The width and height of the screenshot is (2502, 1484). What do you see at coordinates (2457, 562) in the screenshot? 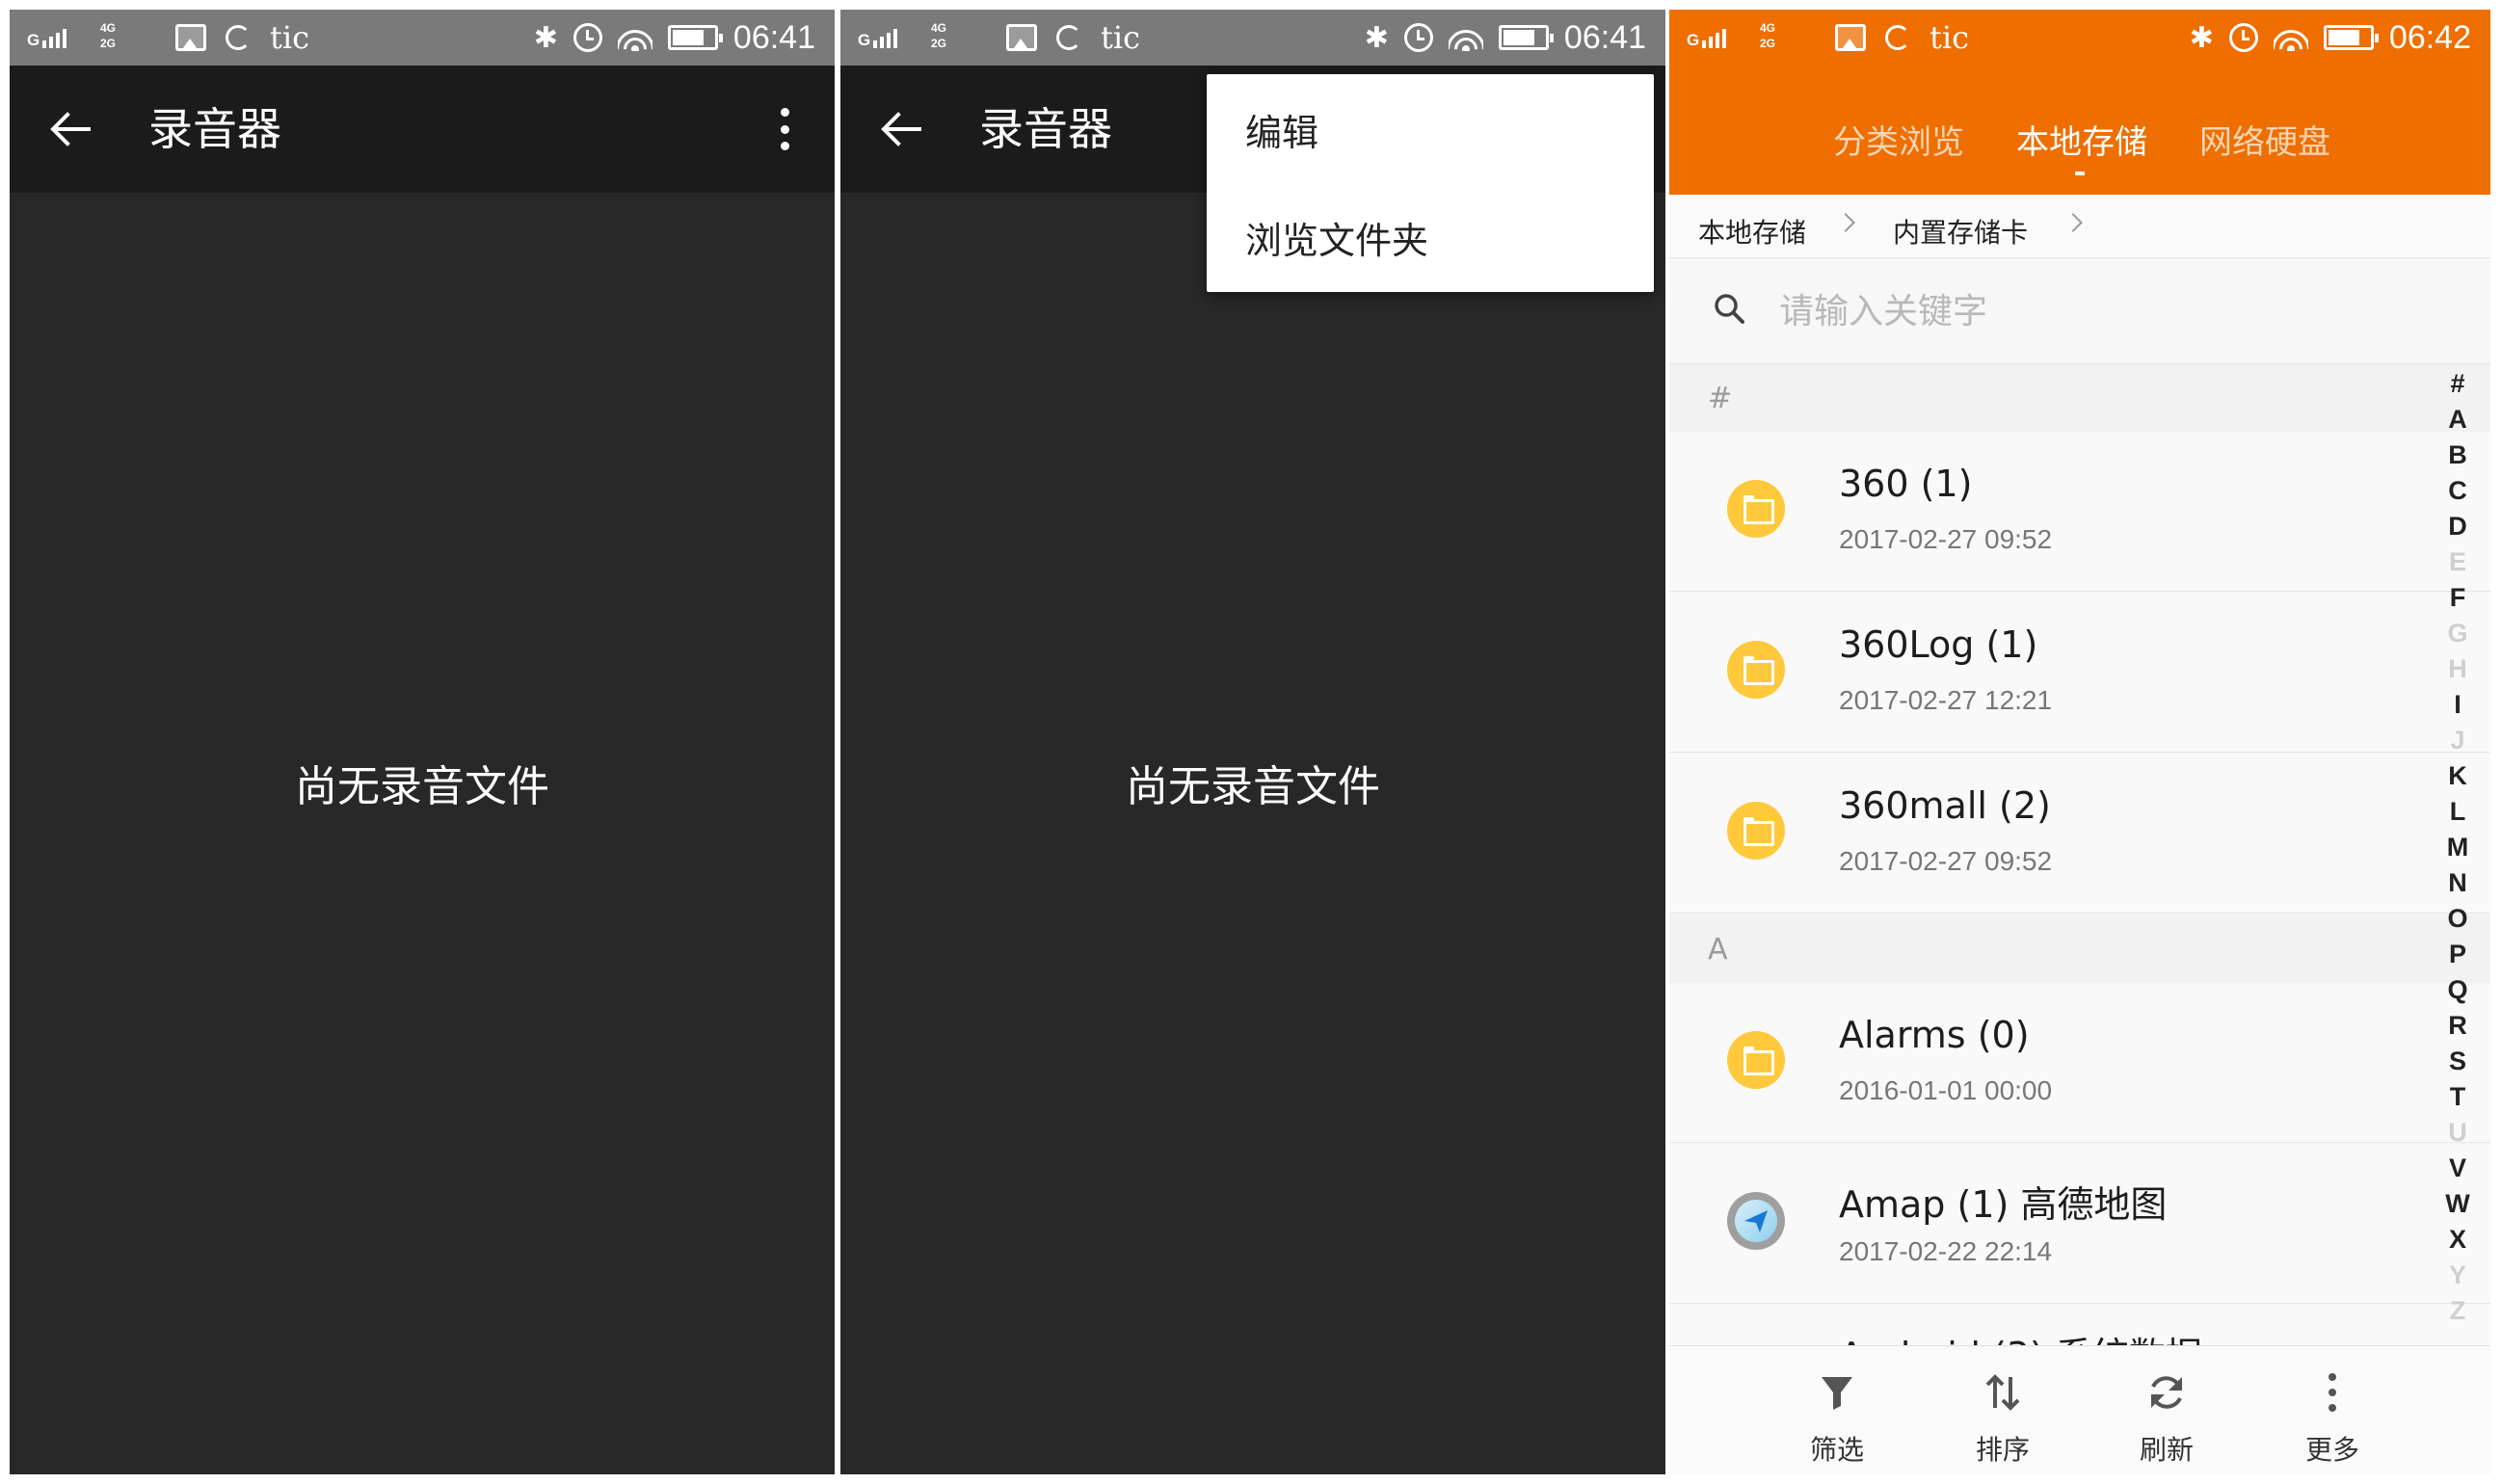
I see `alphabet-index-letter: E` at bounding box center [2457, 562].